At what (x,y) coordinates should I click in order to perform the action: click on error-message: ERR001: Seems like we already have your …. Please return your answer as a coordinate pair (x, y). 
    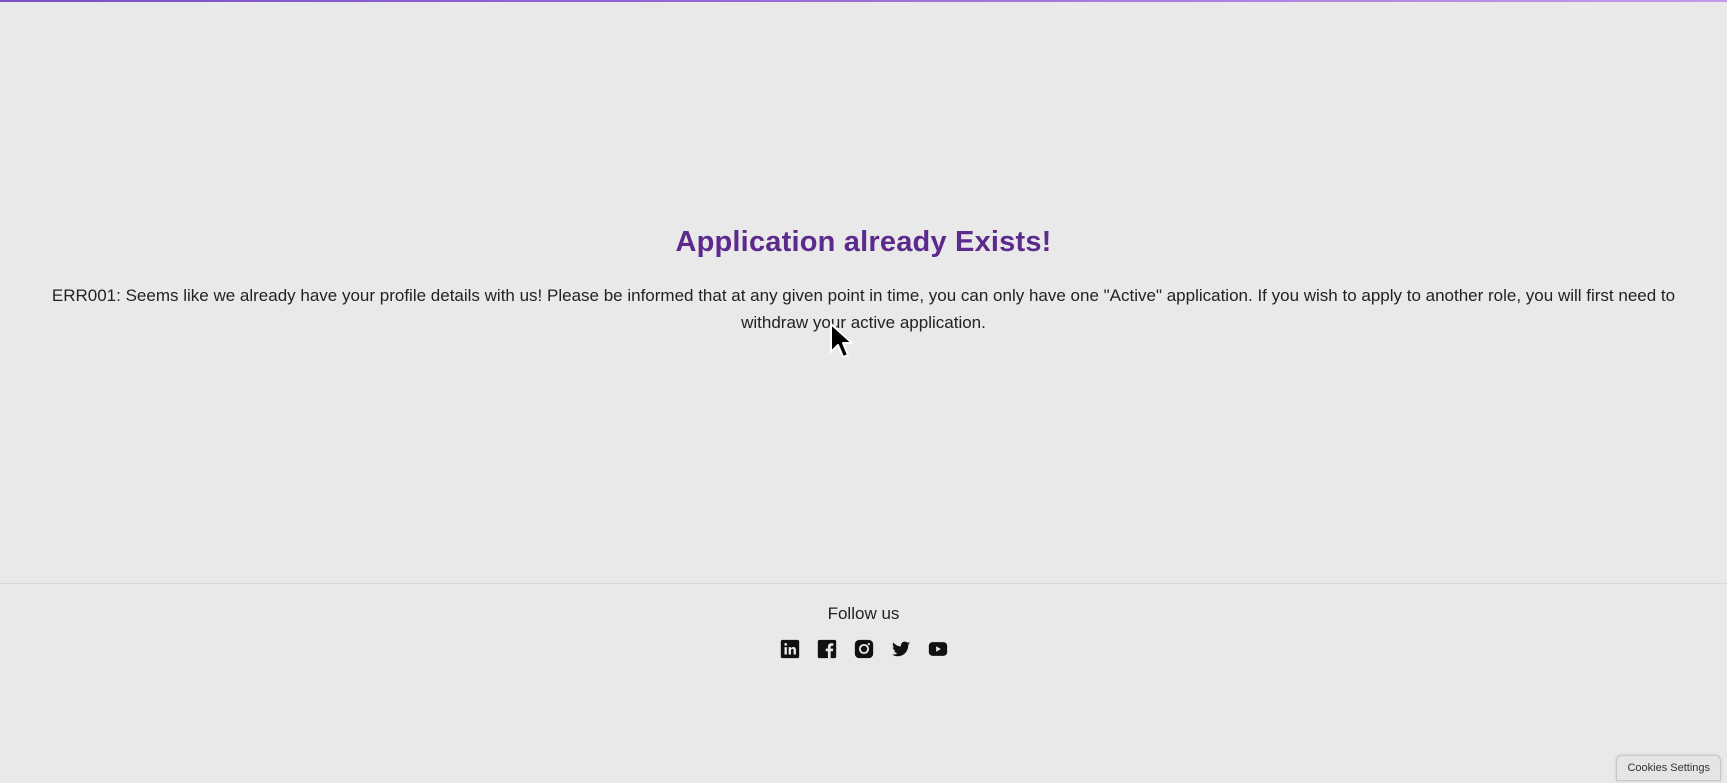
    Looking at the image, I should click on (863, 309).